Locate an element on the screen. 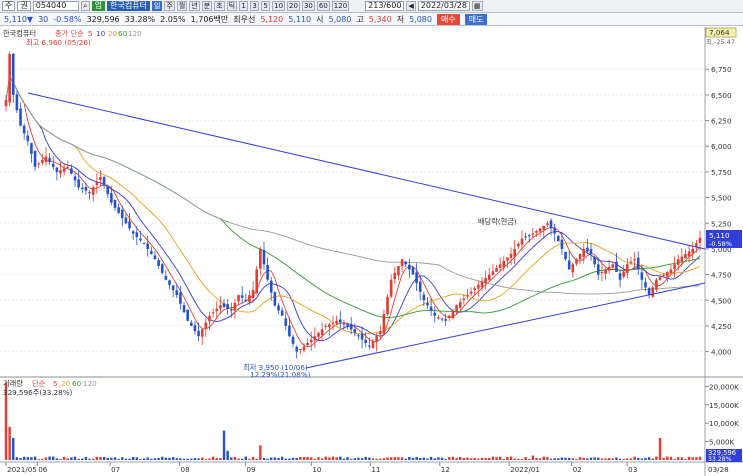 Image resolution: width=743 pixels, height=476 pixels. stock-code-input: 054040 is located at coordinates (55, 6).